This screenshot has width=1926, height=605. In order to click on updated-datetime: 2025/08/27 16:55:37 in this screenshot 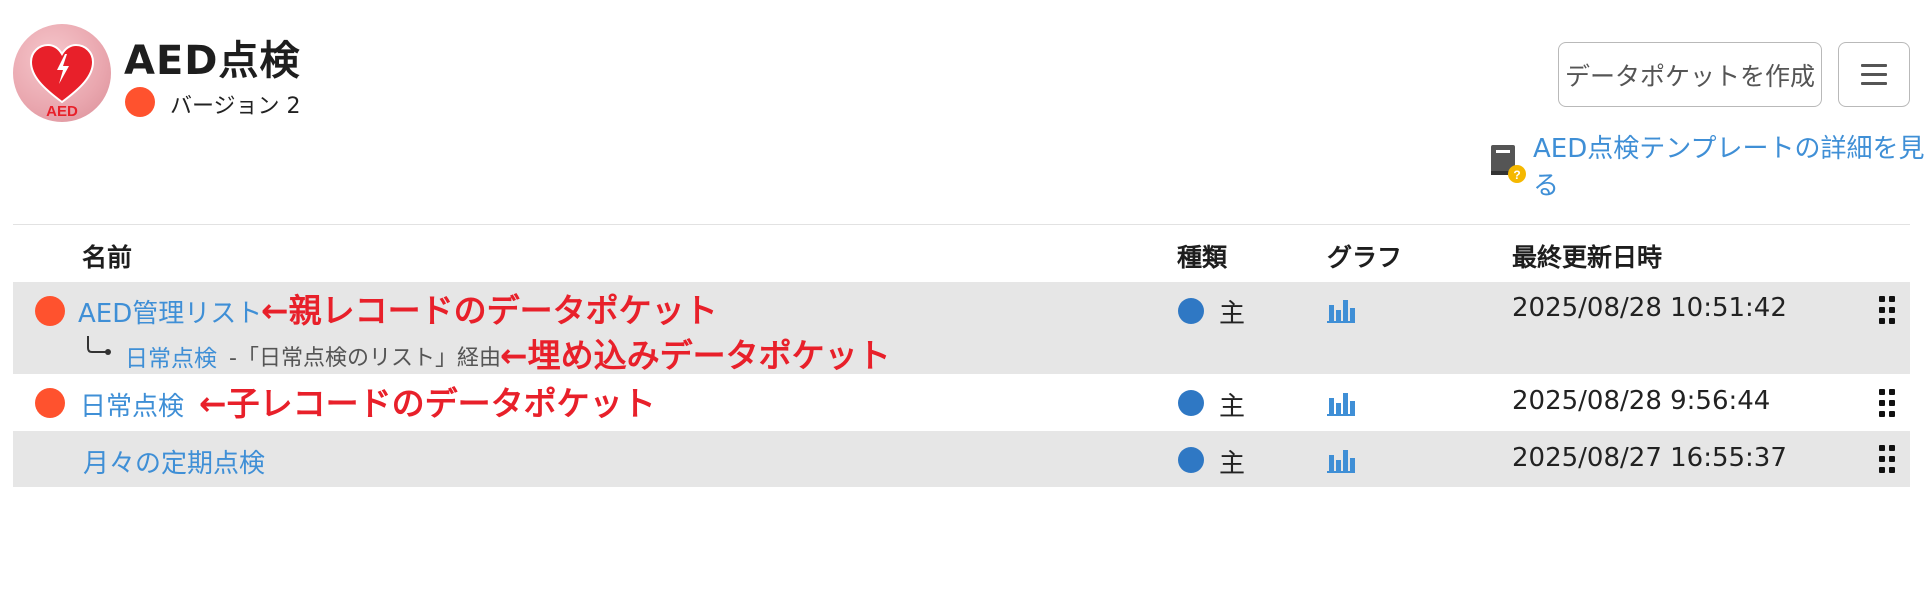, I will do `click(1649, 458)`.